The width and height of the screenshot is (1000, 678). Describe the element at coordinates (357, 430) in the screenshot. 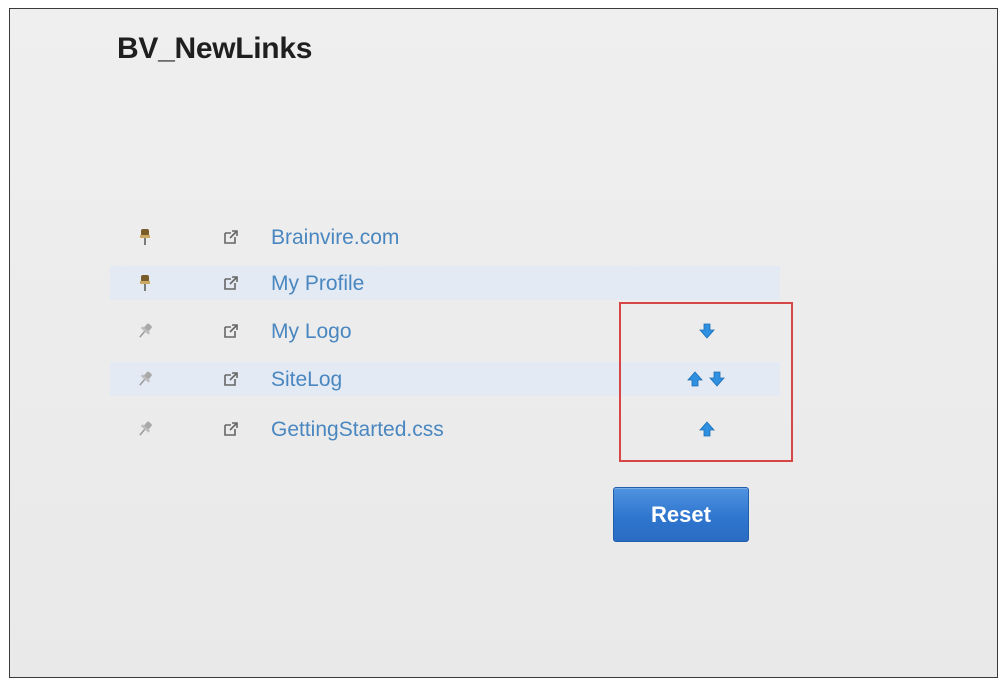

I see `link-getting-started: GettingStarted.css` at that location.